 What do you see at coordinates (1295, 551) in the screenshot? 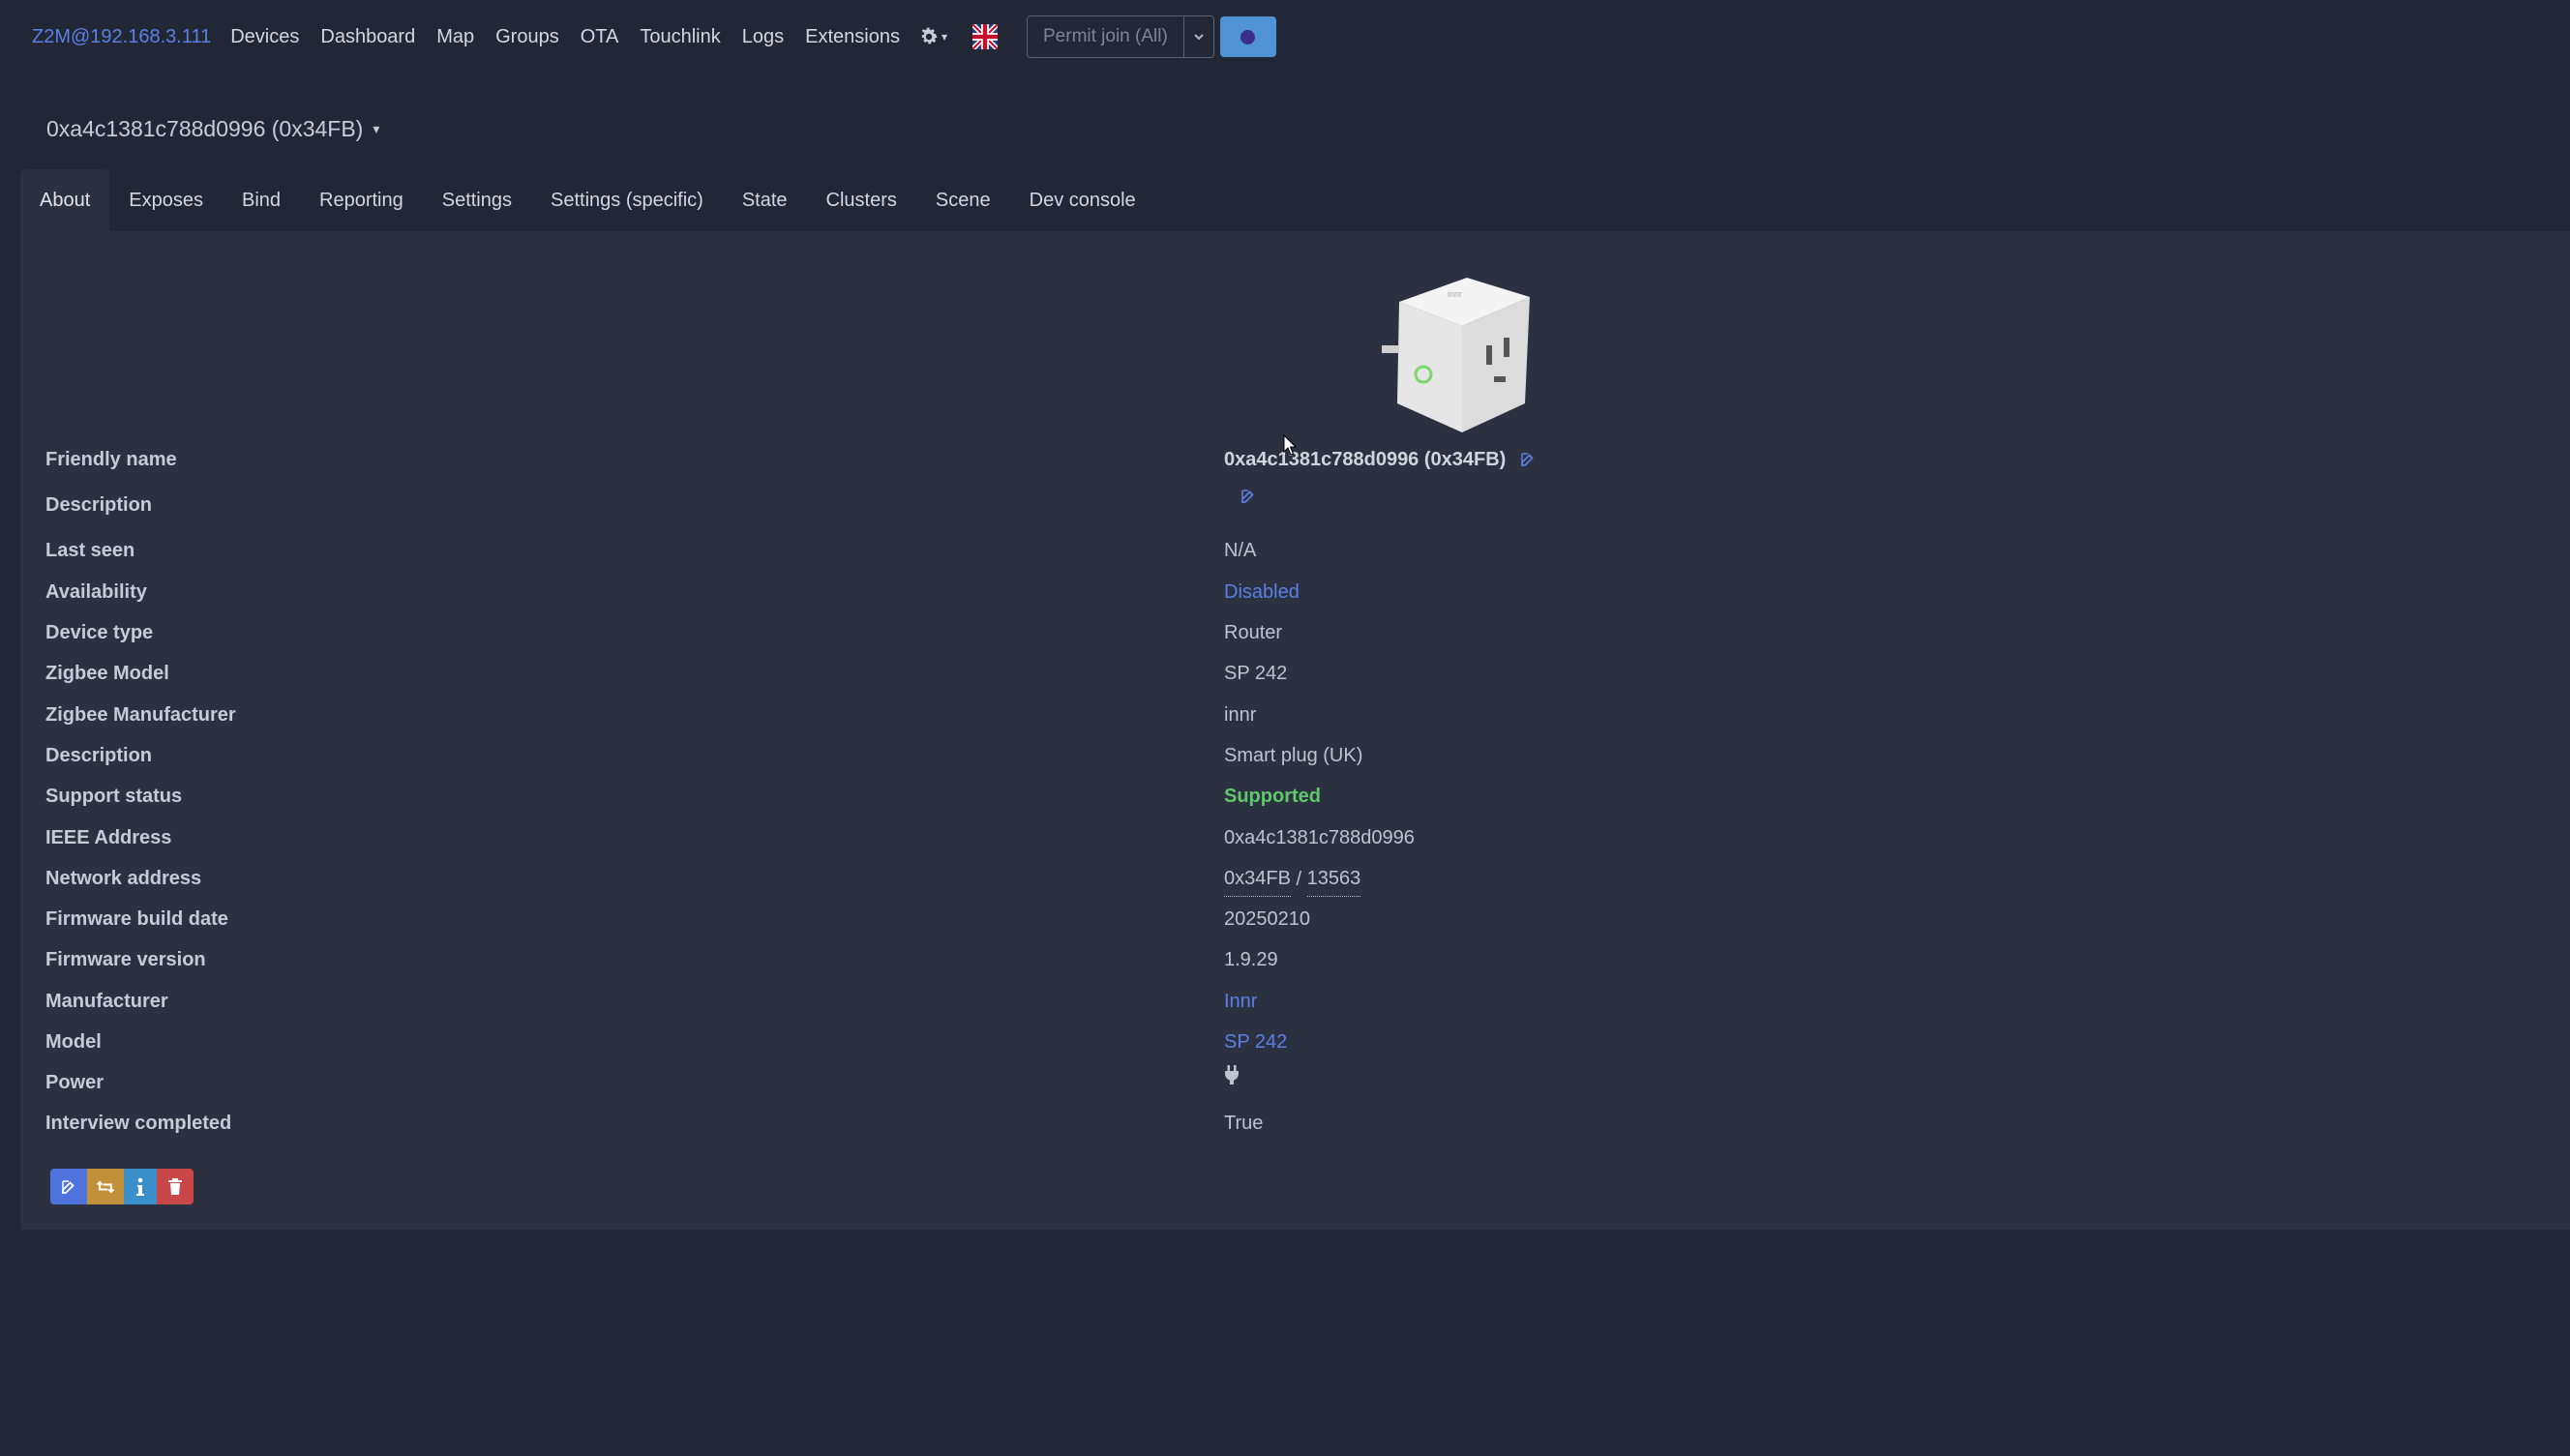
I see `row-last-seen: Last seen N/A` at bounding box center [1295, 551].